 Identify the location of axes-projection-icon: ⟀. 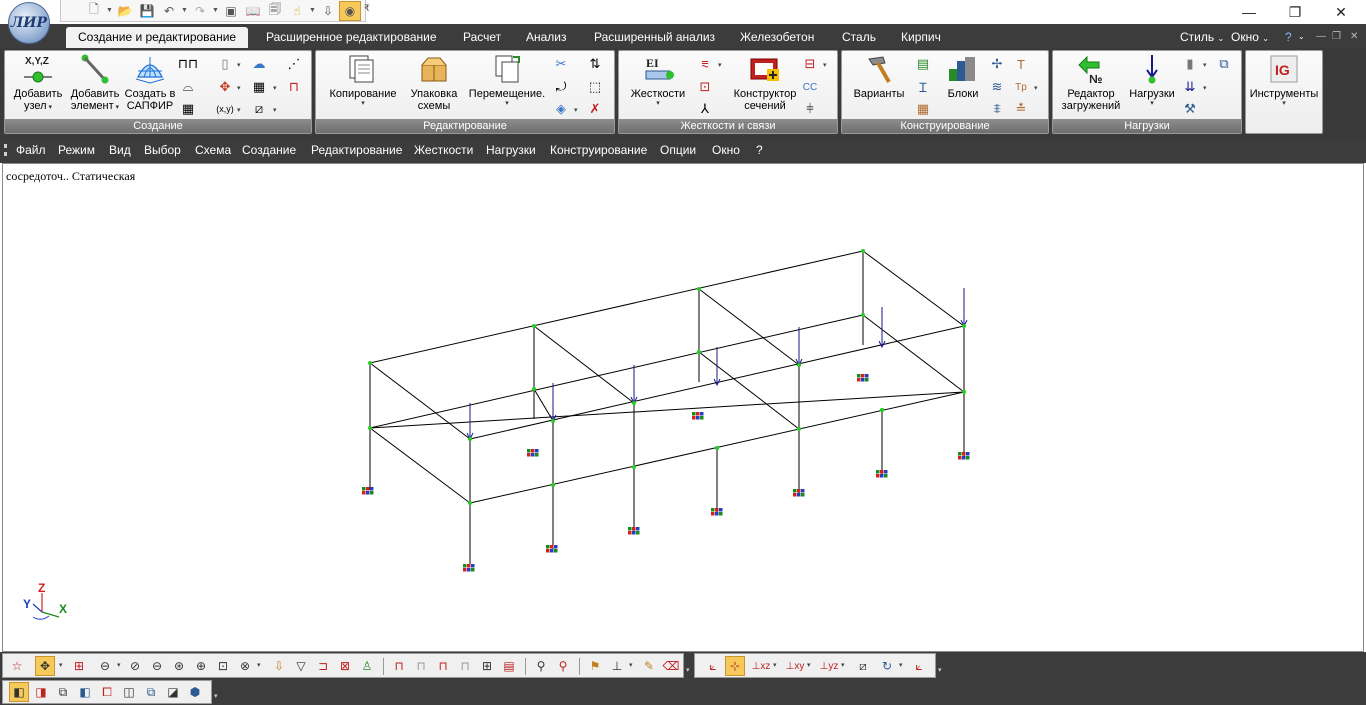
(713, 666).